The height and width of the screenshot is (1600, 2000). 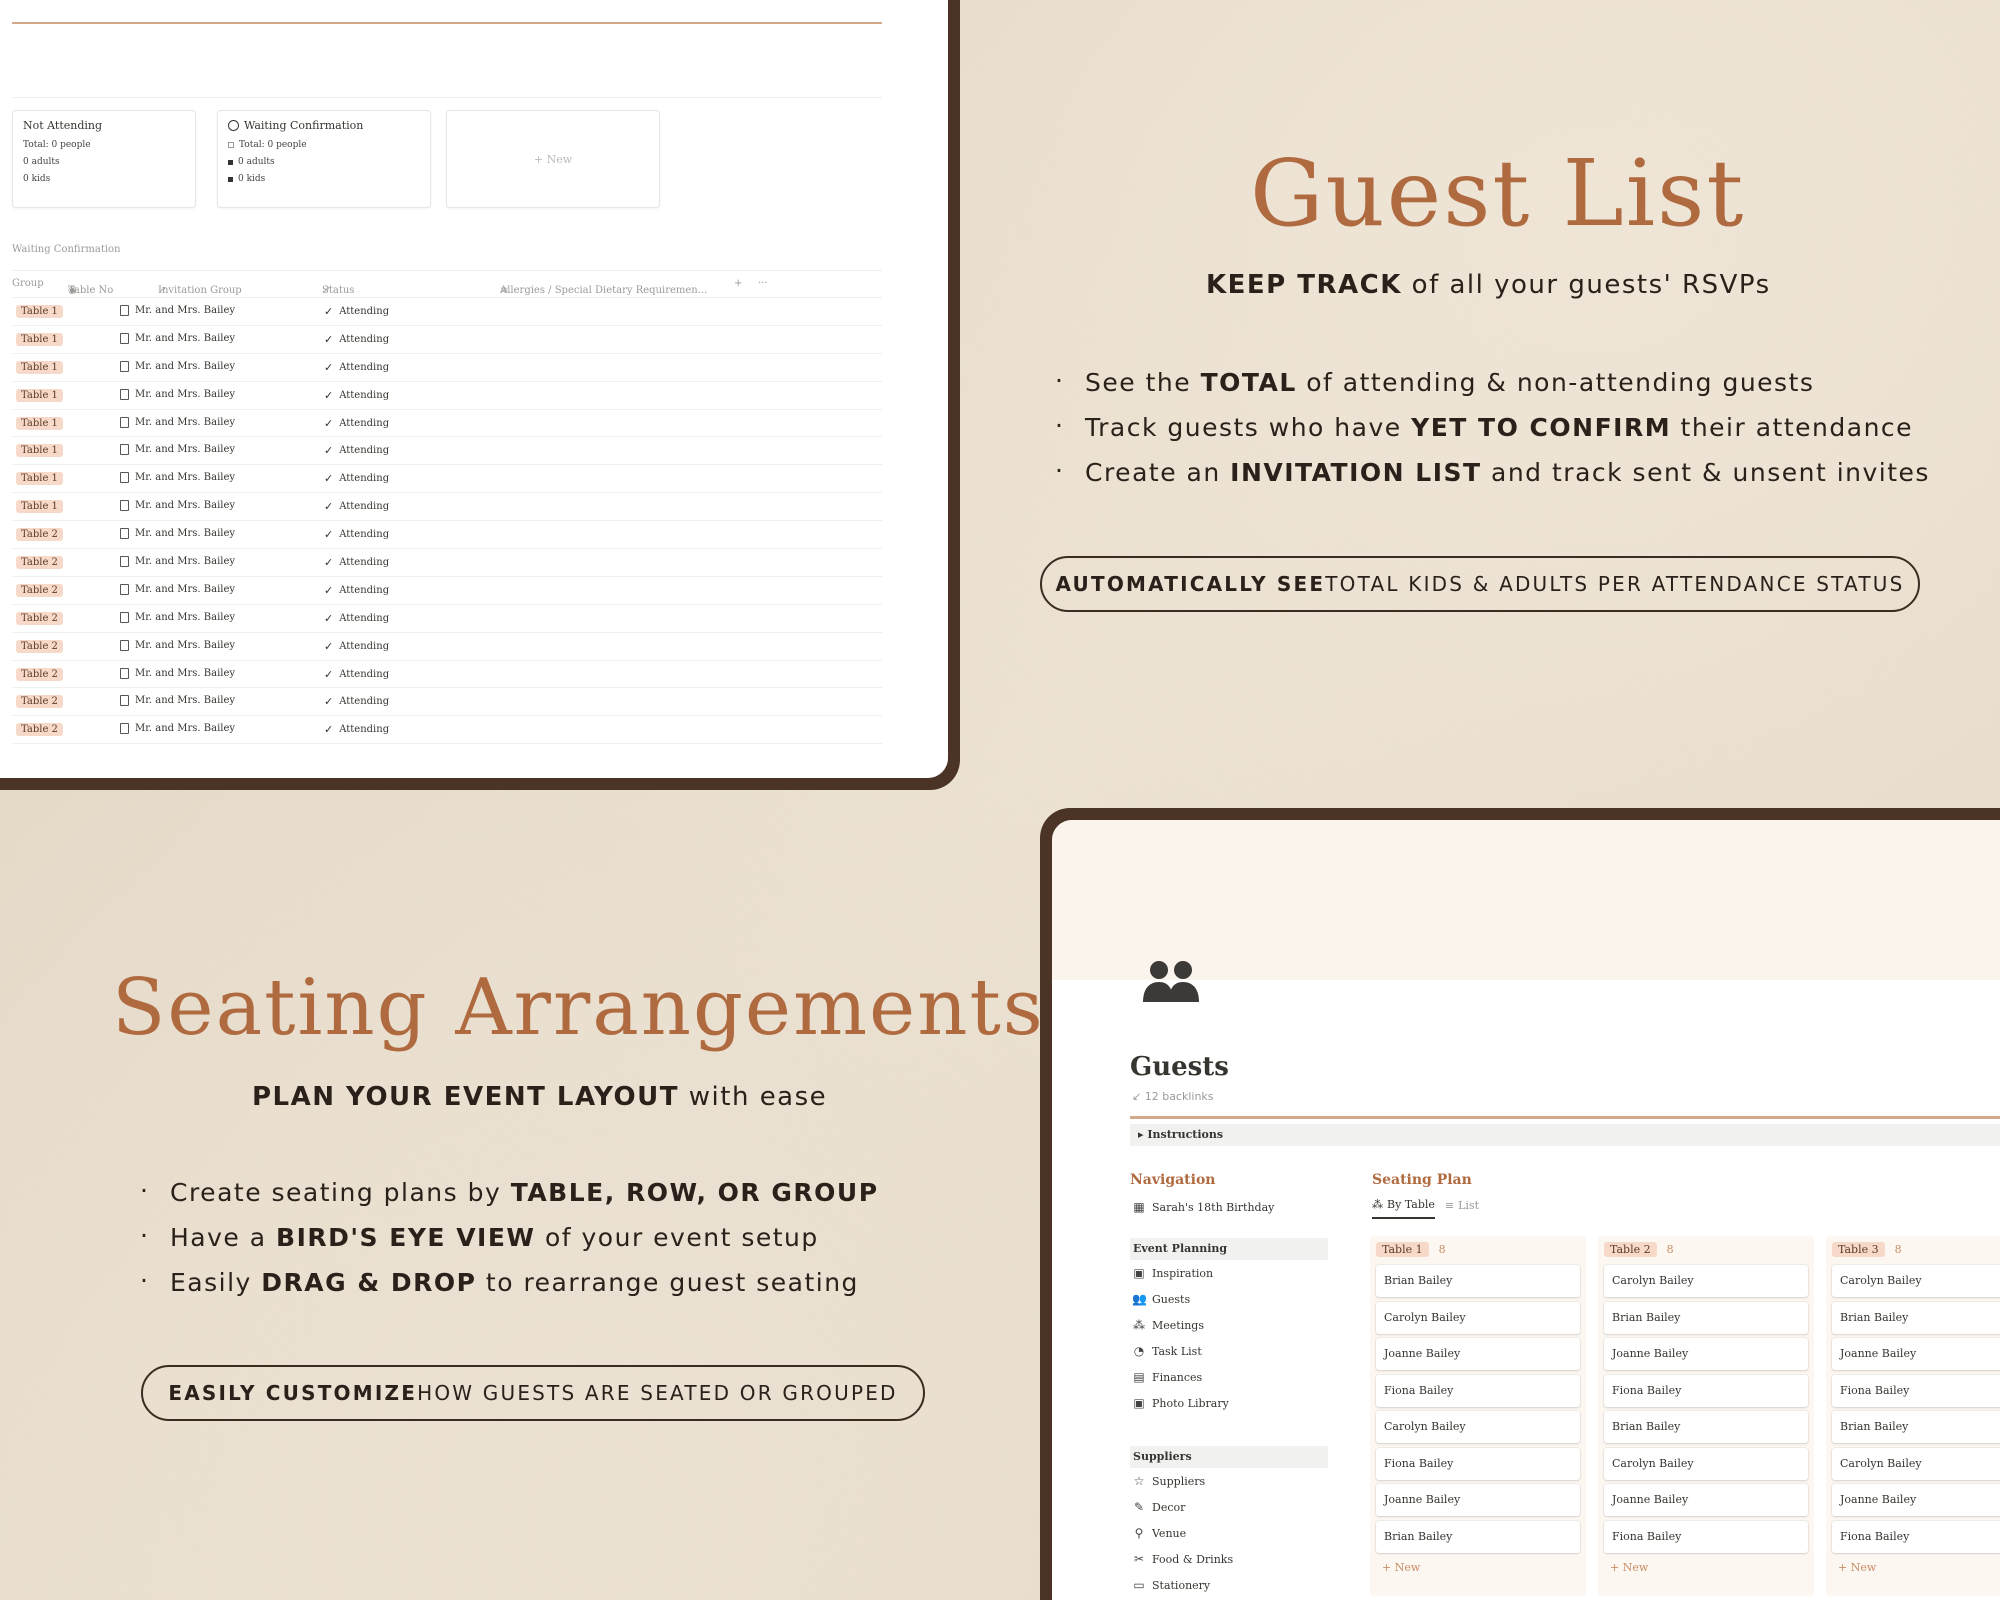 What do you see at coordinates (1706, 1249) in the screenshot?
I see `column-header: Table 2 8` at bounding box center [1706, 1249].